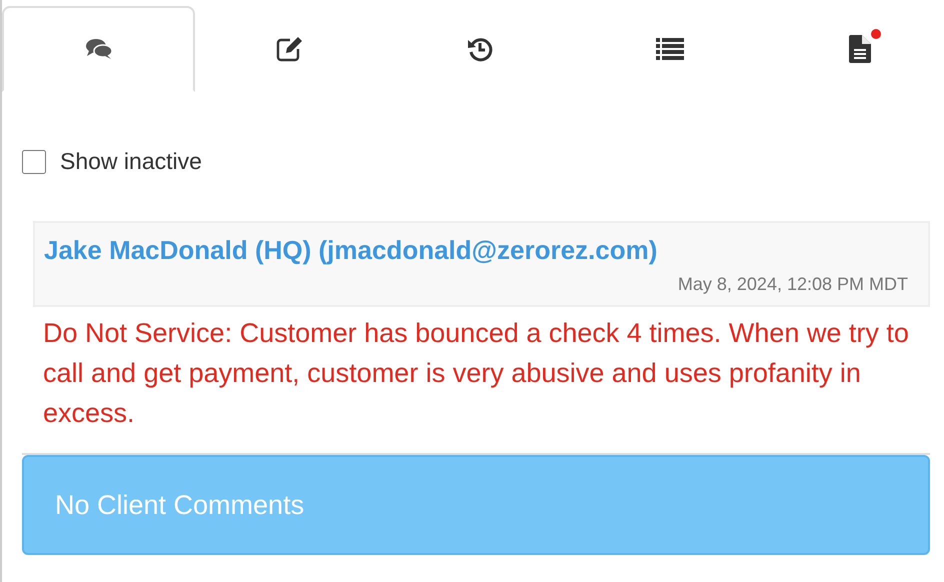  Describe the element at coordinates (792, 284) in the screenshot. I see `timestamp: May 8, 2024, 12:08 PM MDT` at that location.